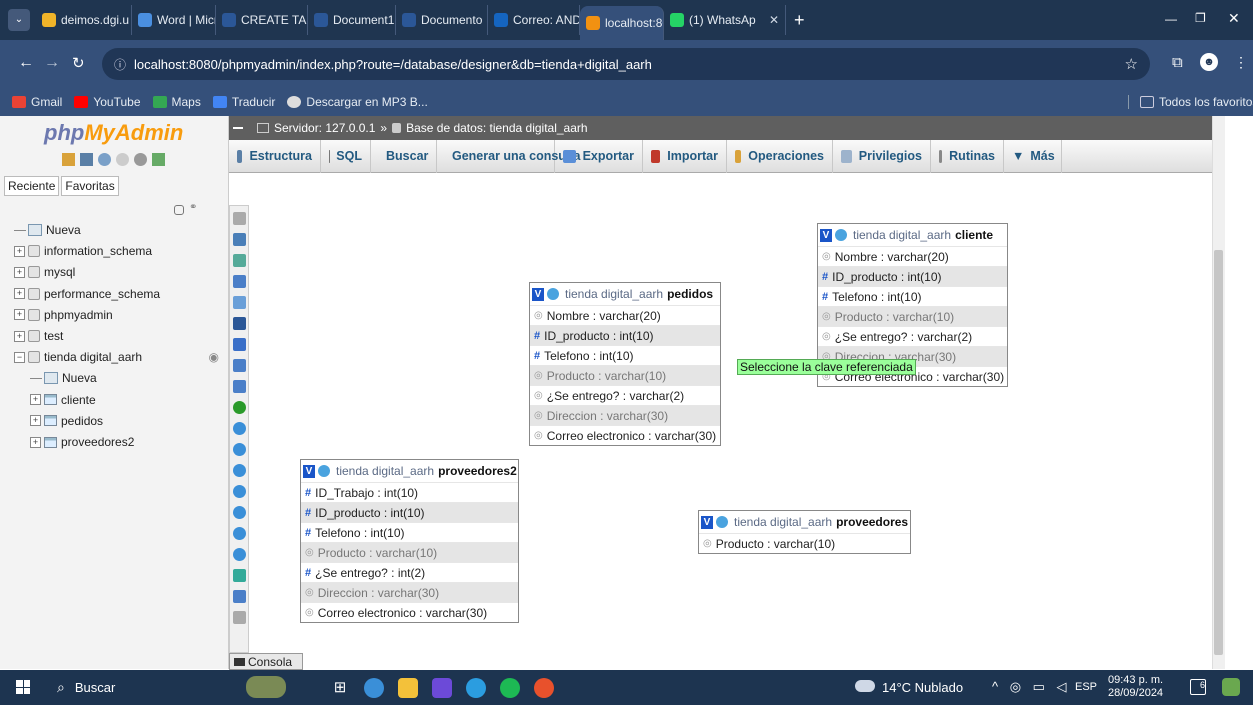 The height and width of the screenshot is (705, 1253). I want to click on snap-grid-icon, so click(239, 449).